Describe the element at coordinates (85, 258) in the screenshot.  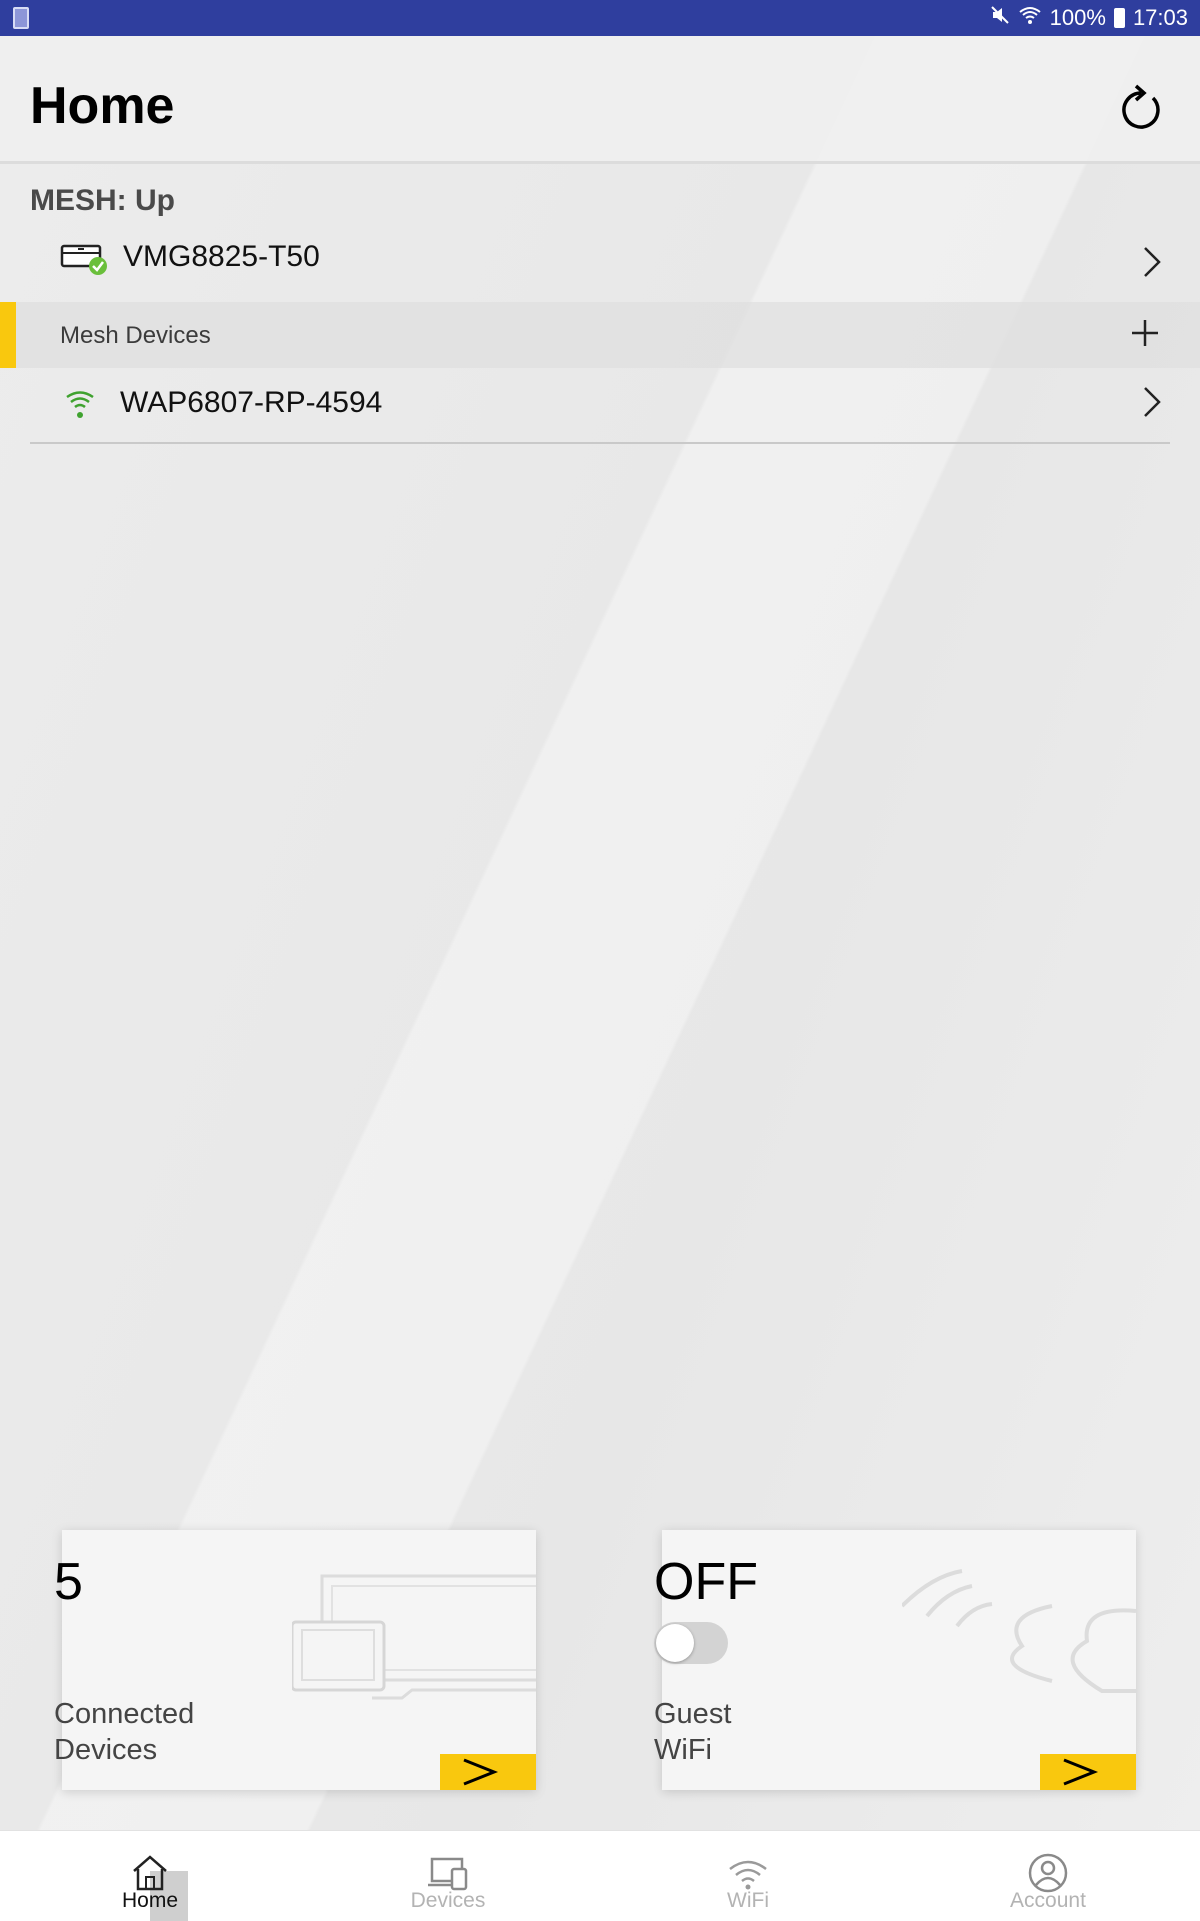
I see `router-icon` at that location.